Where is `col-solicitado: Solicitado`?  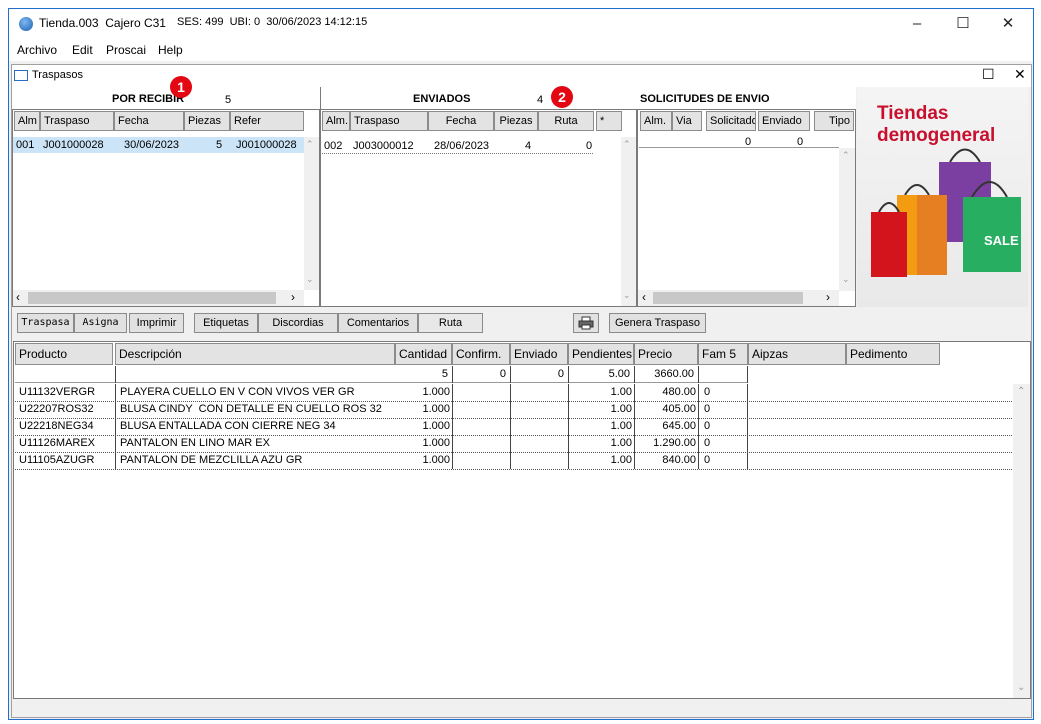
col-solicitado: Solicitado is located at coordinates (731, 121).